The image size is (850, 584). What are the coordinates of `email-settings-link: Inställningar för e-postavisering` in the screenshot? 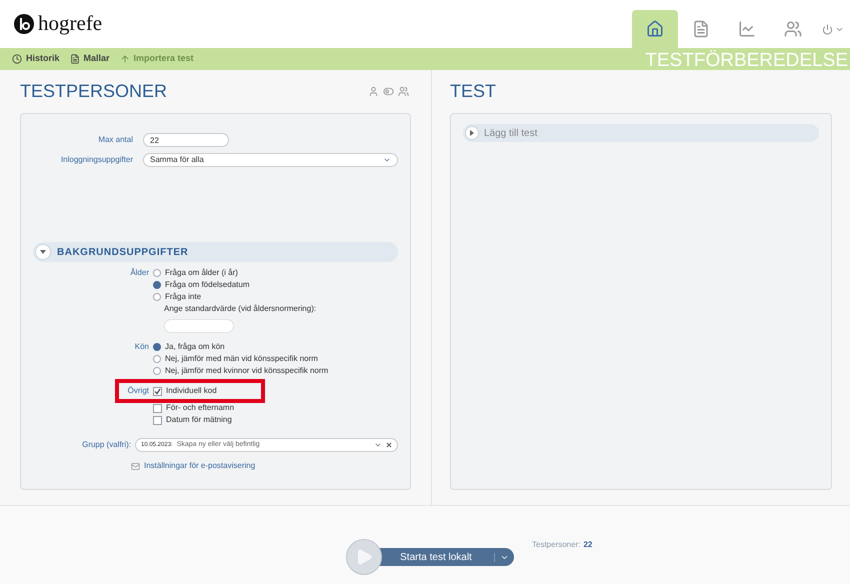 It's located at (200, 466).